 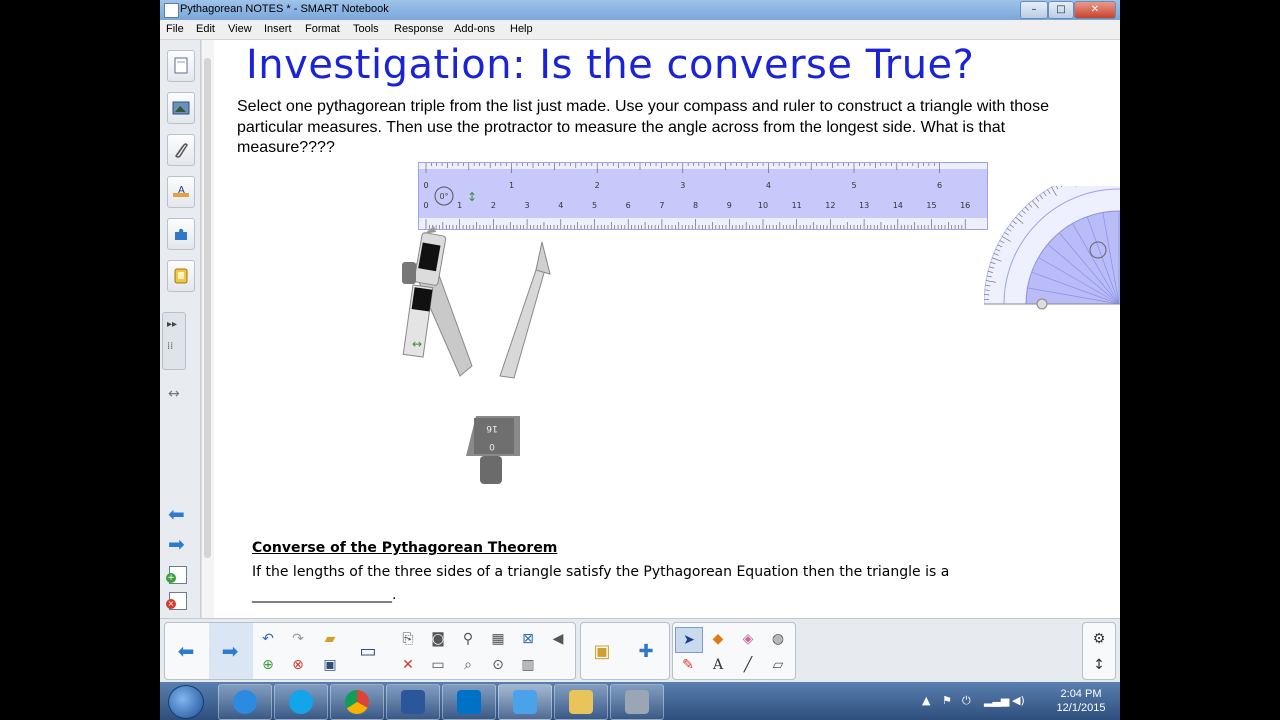 What do you see at coordinates (830, 205) in the screenshot?
I see `ruler-cm-label: 12` at bounding box center [830, 205].